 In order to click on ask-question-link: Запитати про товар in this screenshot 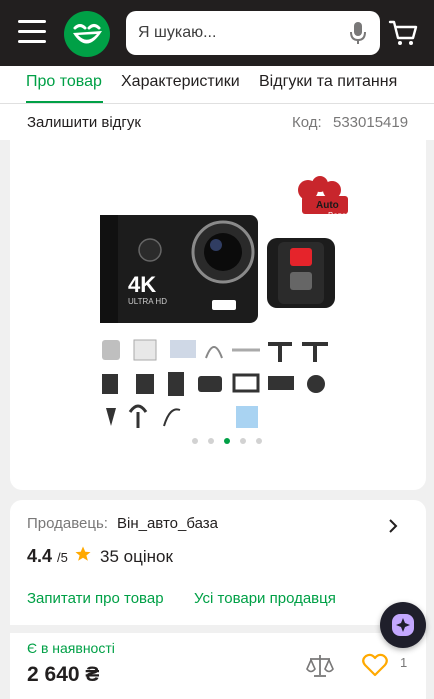, I will do `click(95, 598)`.